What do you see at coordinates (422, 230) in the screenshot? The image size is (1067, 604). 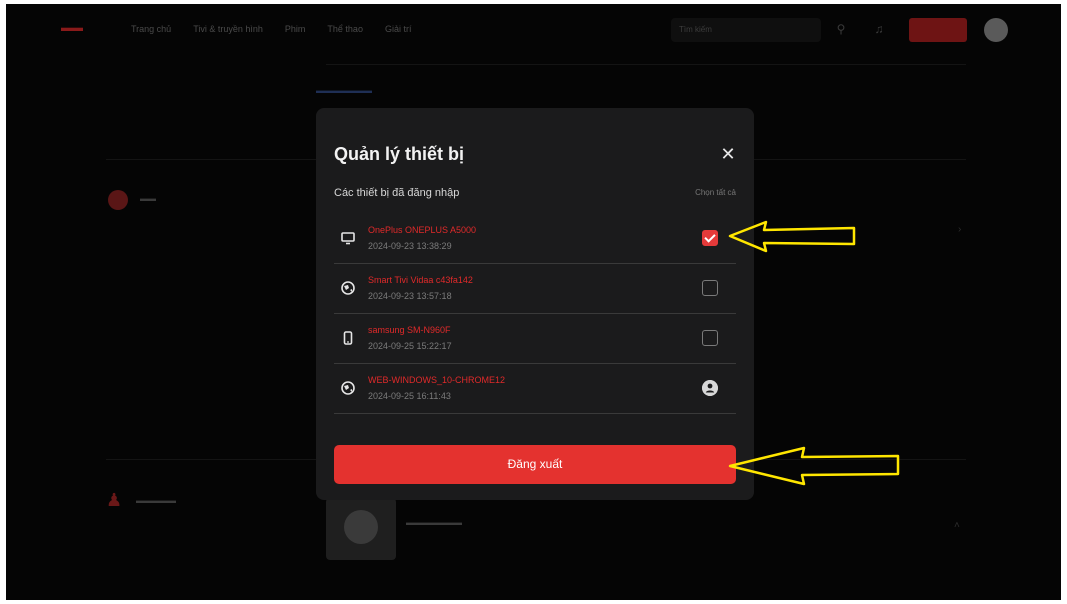 I see `device-name: OnePlus ONEPLUS A5000` at bounding box center [422, 230].